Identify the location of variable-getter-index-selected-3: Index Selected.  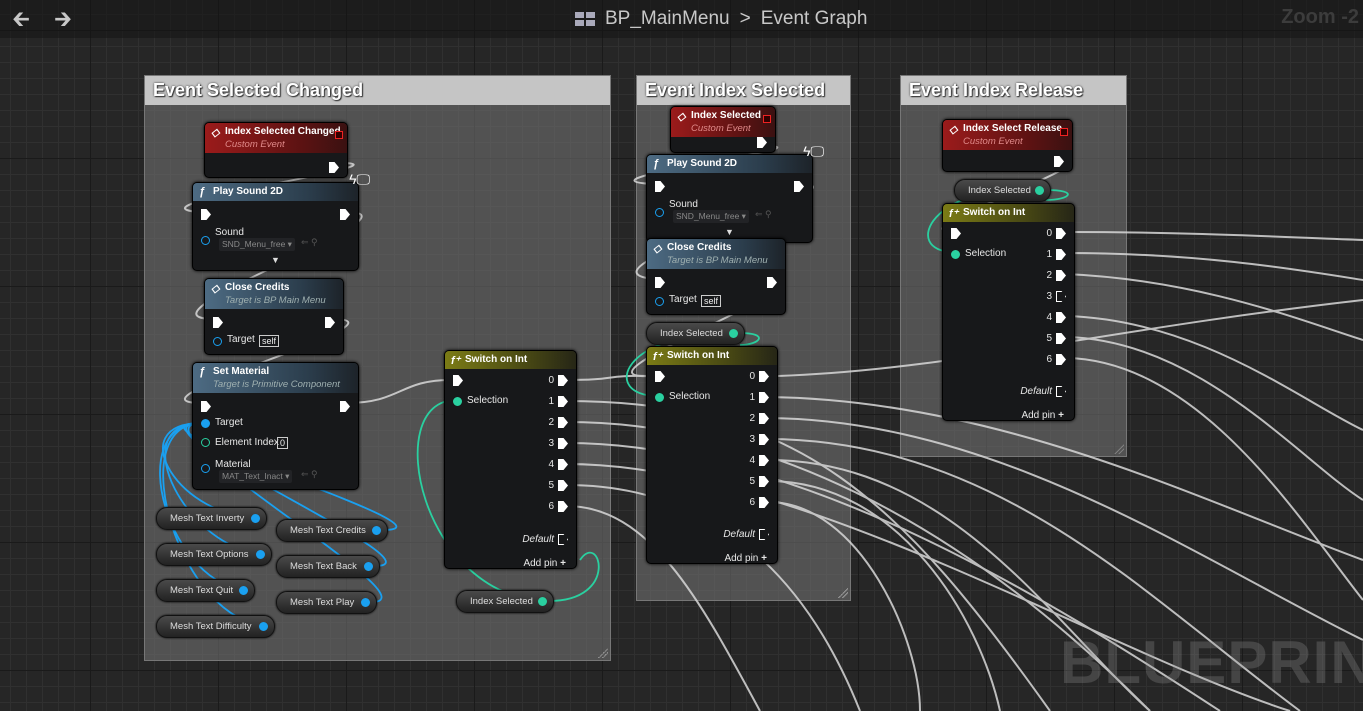
(1002, 190).